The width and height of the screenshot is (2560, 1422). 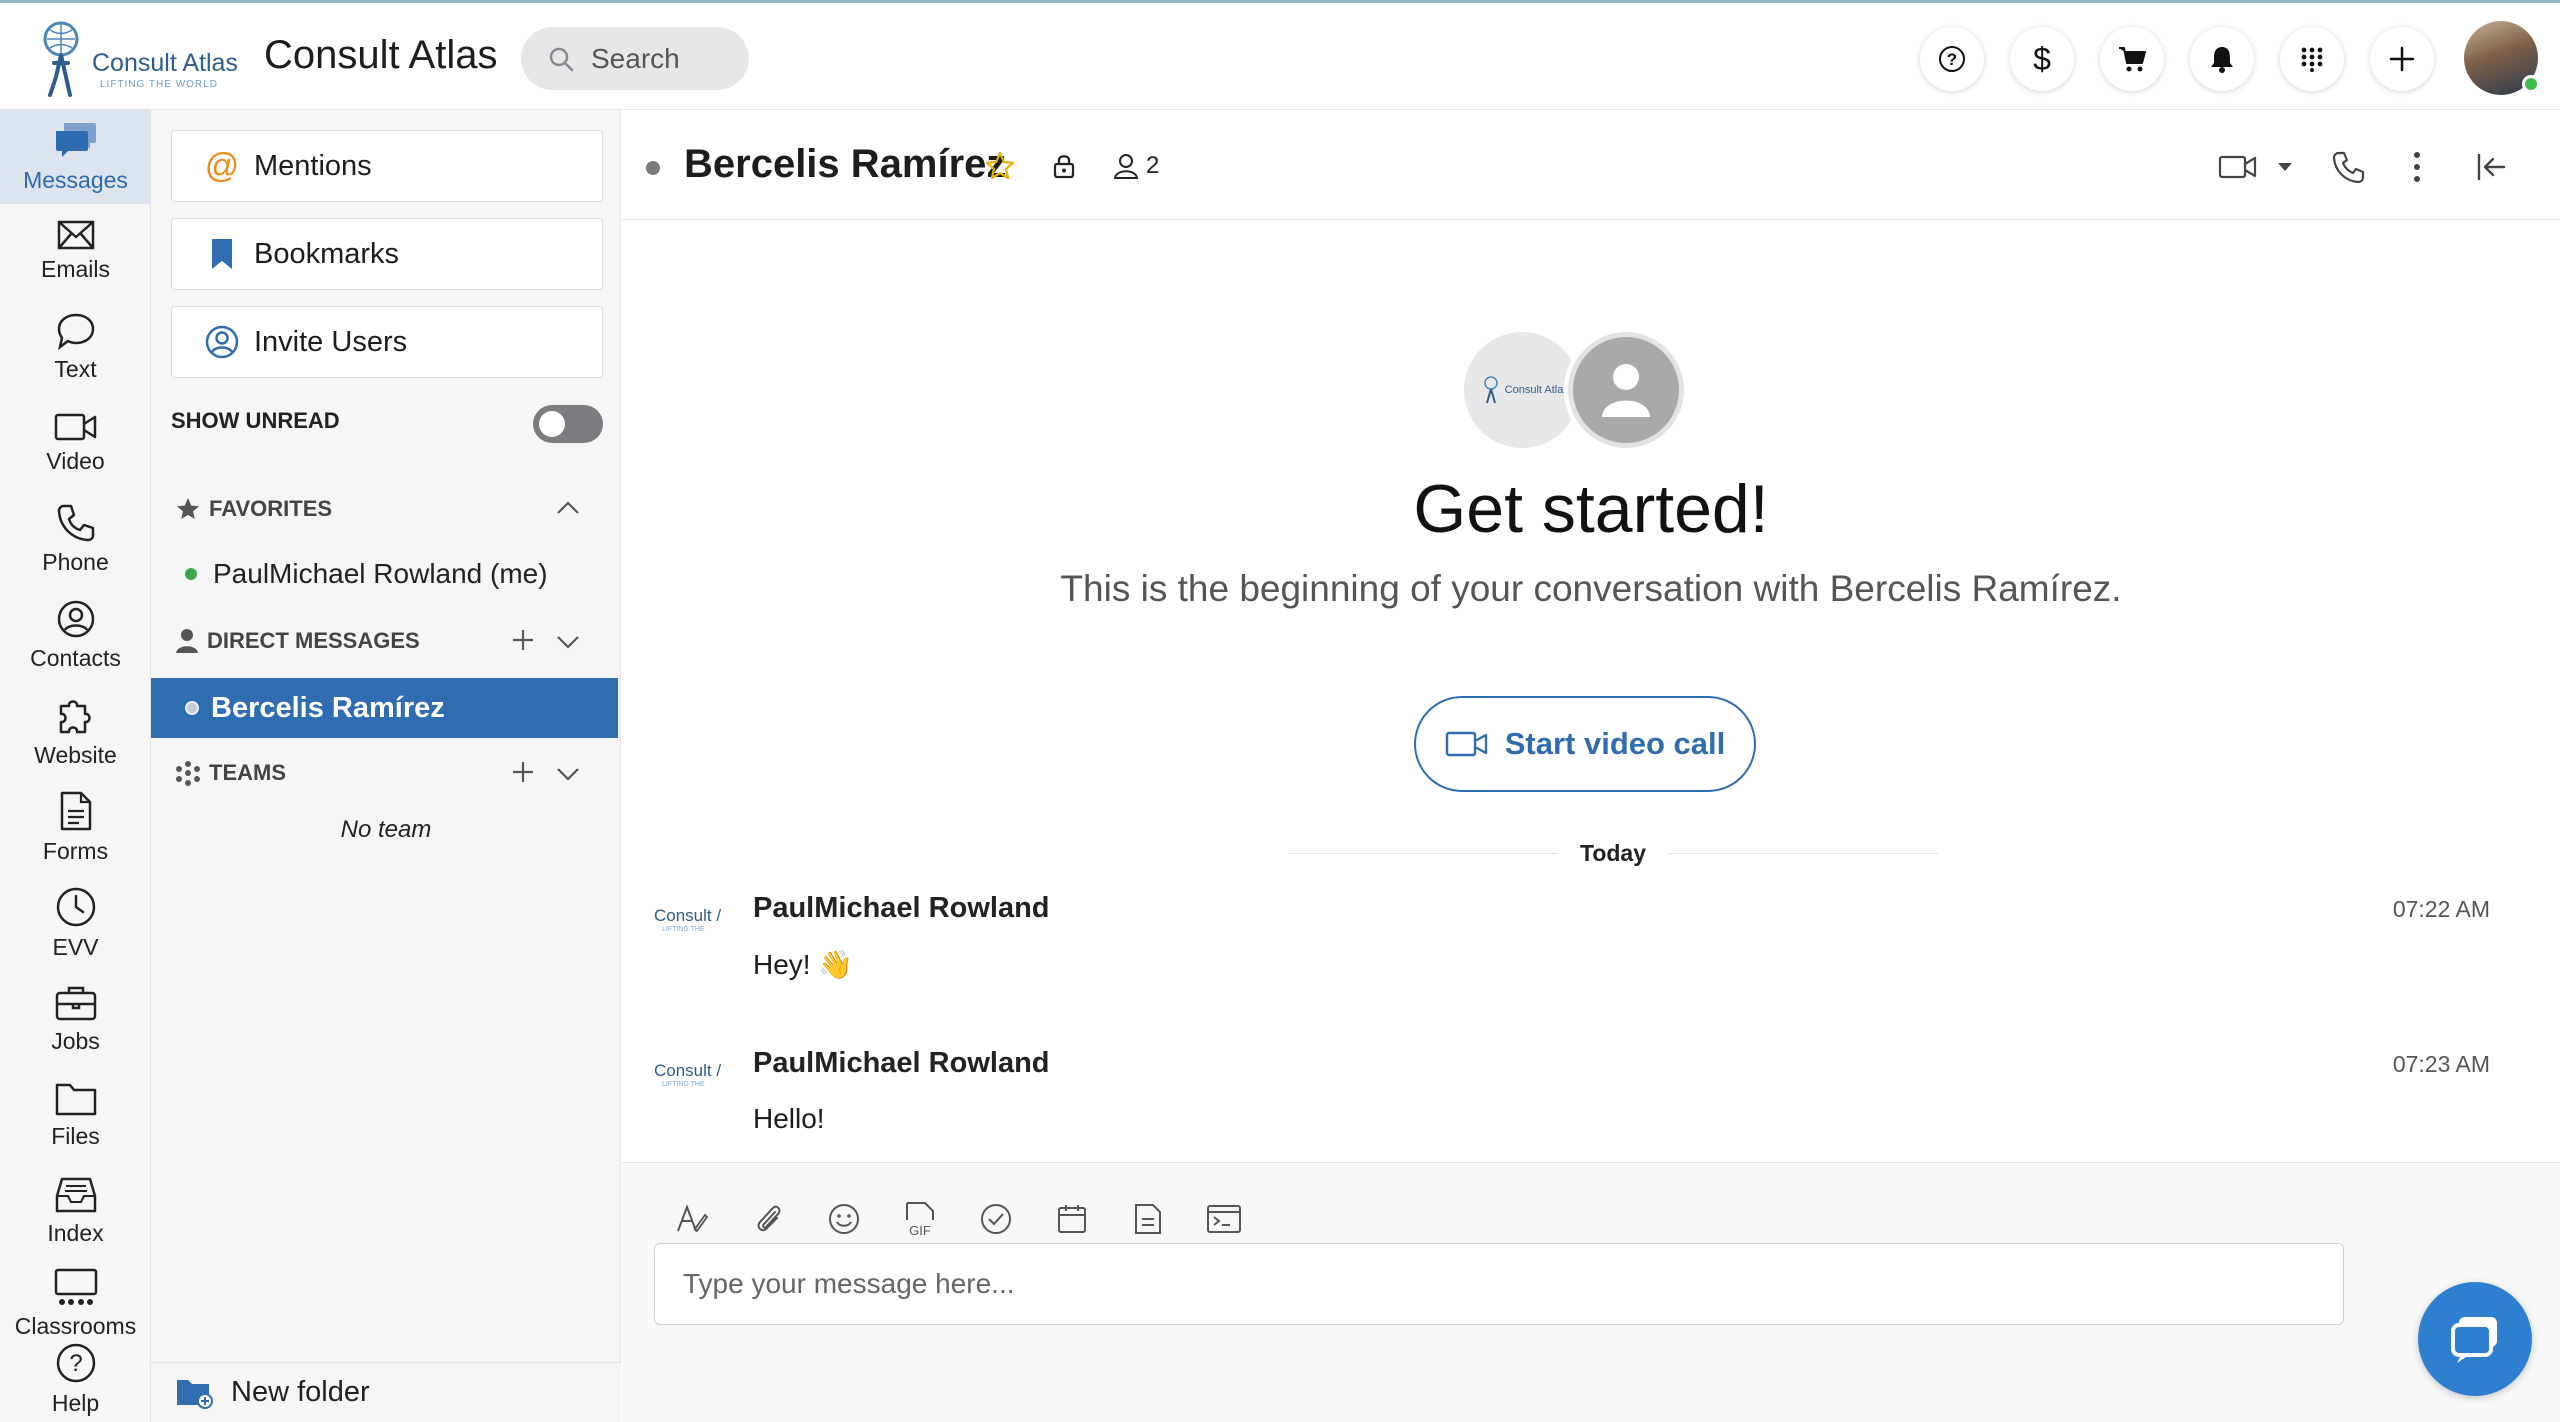 What do you see at coordinates (2475, 1339) in the screenshot?
I see `support-chat-button` at bounding box center [2475, 1339].